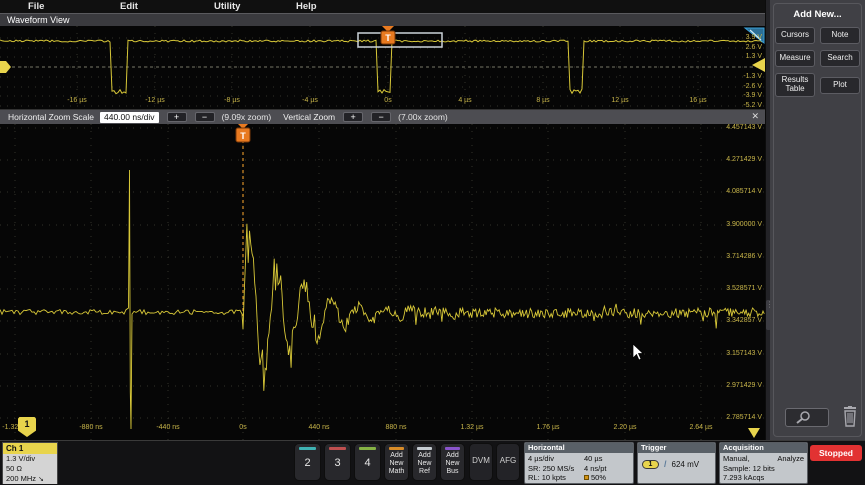 The width and height of the screenshot is (865, 485). Describe the element at coordinates (543, 100) in the screenshot. I see `axis-label: 8 µs` at that location.